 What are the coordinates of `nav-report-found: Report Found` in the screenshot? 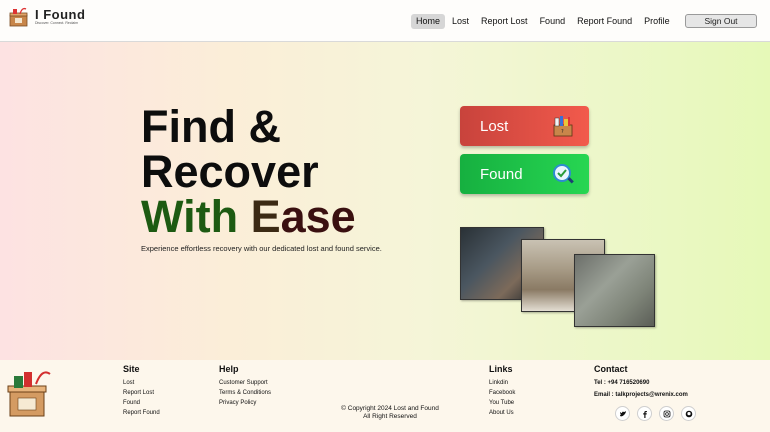 It's located at (604, 21).